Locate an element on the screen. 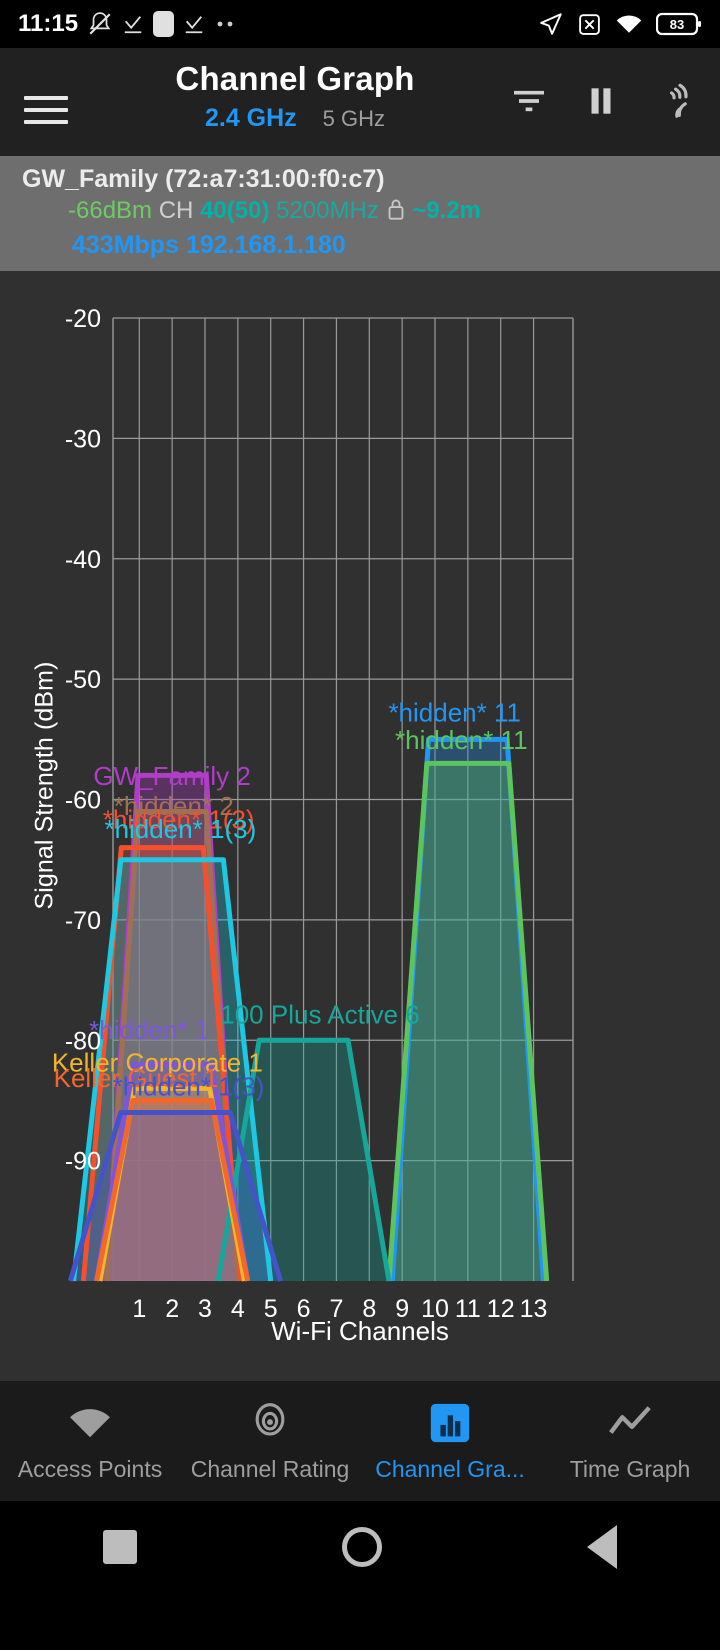 This screenshot has width=720, height=1650. square-icon is located at coordinates (119, 1547).